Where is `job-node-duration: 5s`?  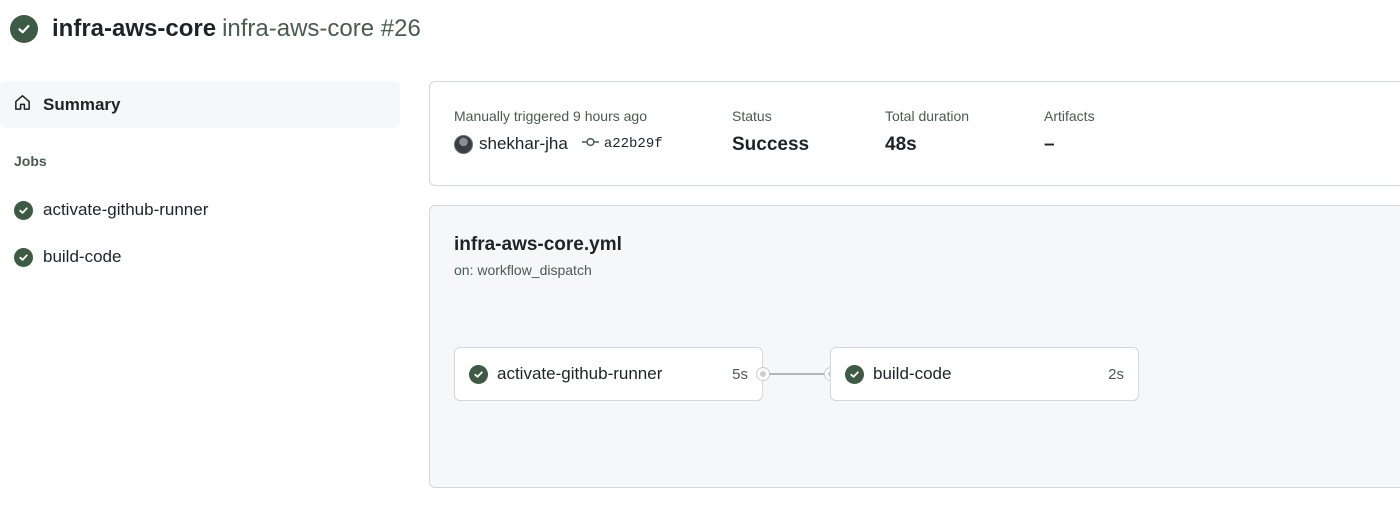 job-node-duration: 5s is located at coordinates (740, 374).